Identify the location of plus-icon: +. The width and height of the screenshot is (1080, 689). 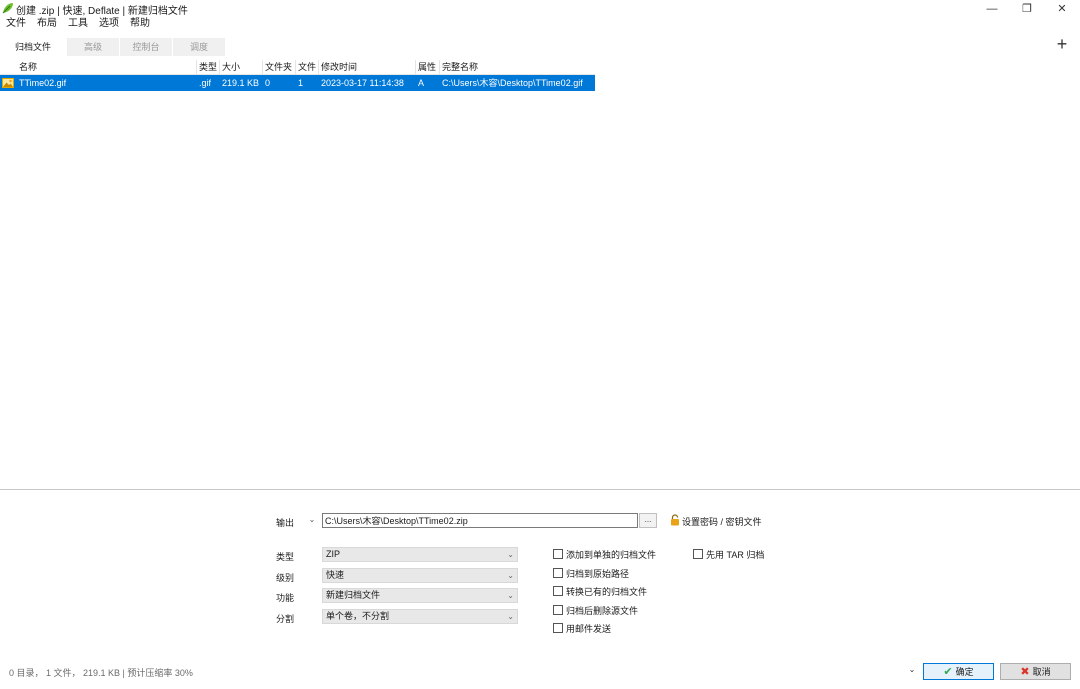
(1062, 44).